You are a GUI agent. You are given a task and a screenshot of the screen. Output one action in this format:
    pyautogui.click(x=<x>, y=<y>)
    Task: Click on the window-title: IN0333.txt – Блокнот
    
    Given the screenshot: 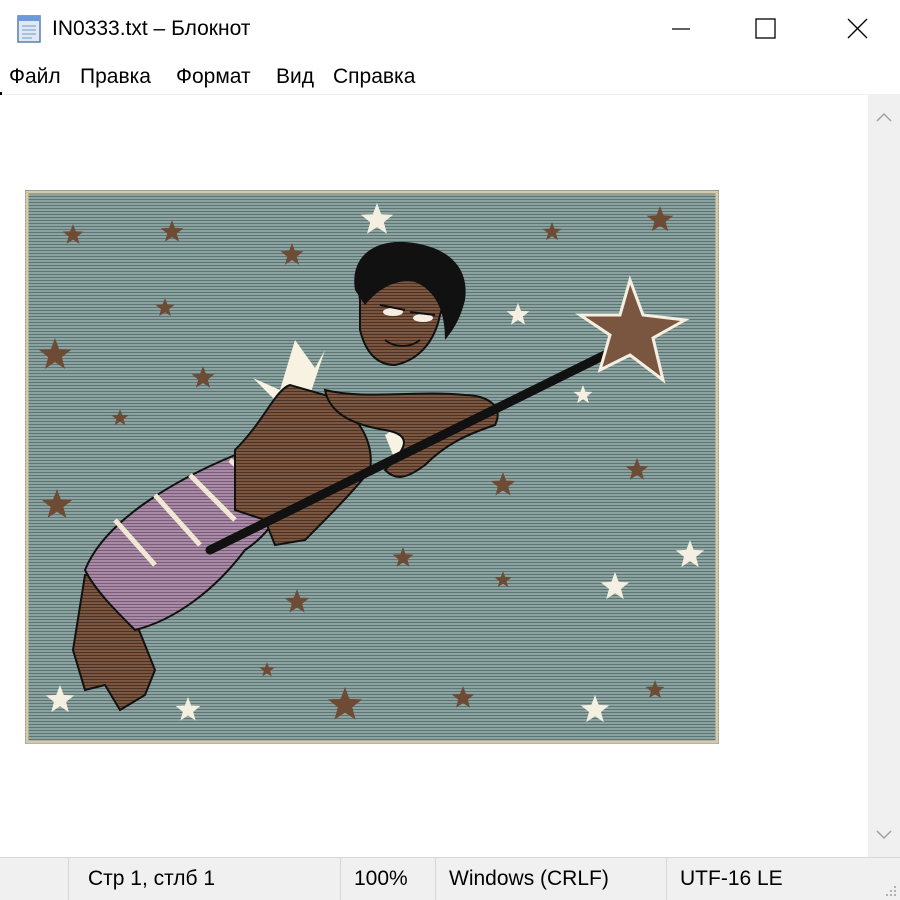 What is the action you would take?
    pyautogui.click(x=151, y=28)
    